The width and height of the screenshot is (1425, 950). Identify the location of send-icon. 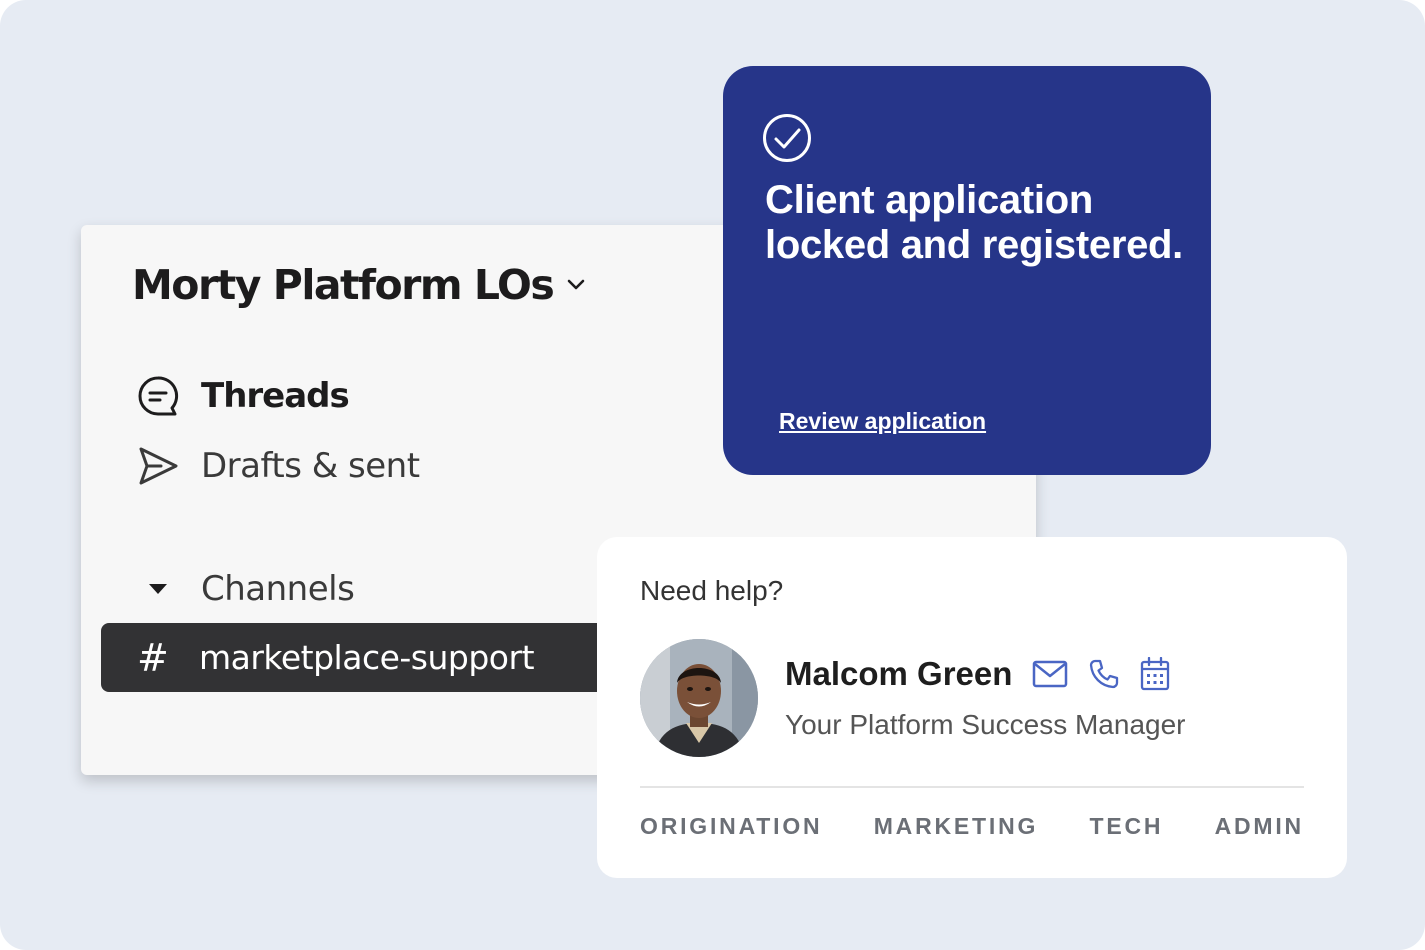
(158, 466).